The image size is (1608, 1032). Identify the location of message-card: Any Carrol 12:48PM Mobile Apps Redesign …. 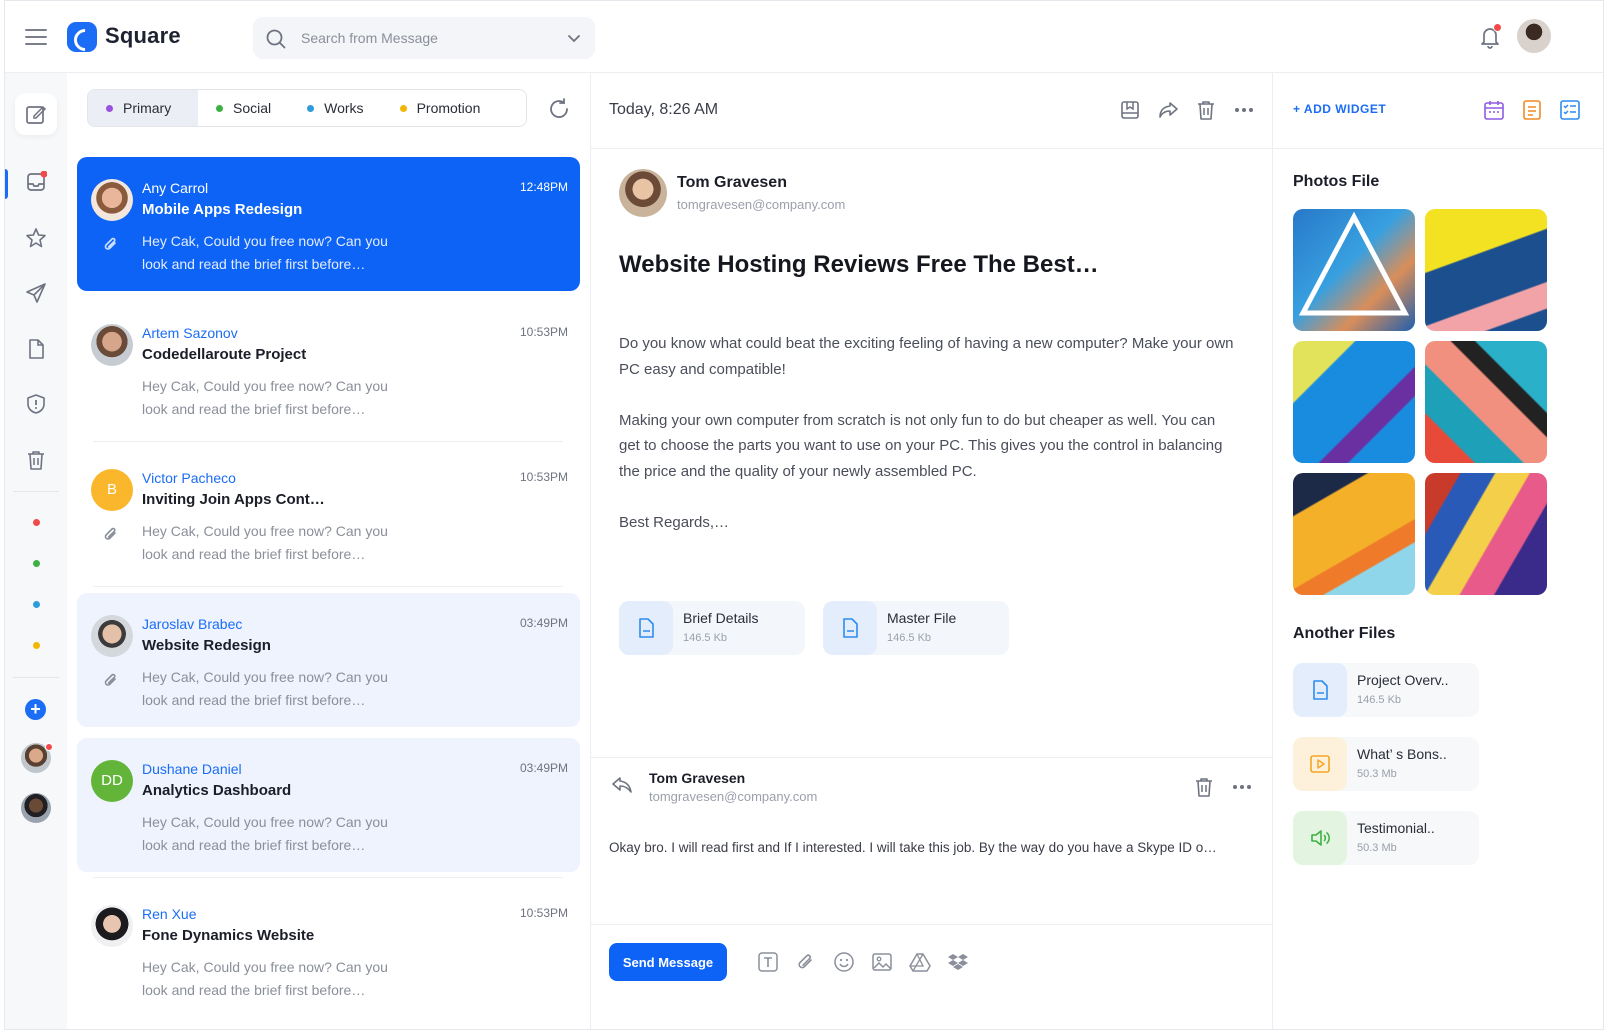
(328, 224).